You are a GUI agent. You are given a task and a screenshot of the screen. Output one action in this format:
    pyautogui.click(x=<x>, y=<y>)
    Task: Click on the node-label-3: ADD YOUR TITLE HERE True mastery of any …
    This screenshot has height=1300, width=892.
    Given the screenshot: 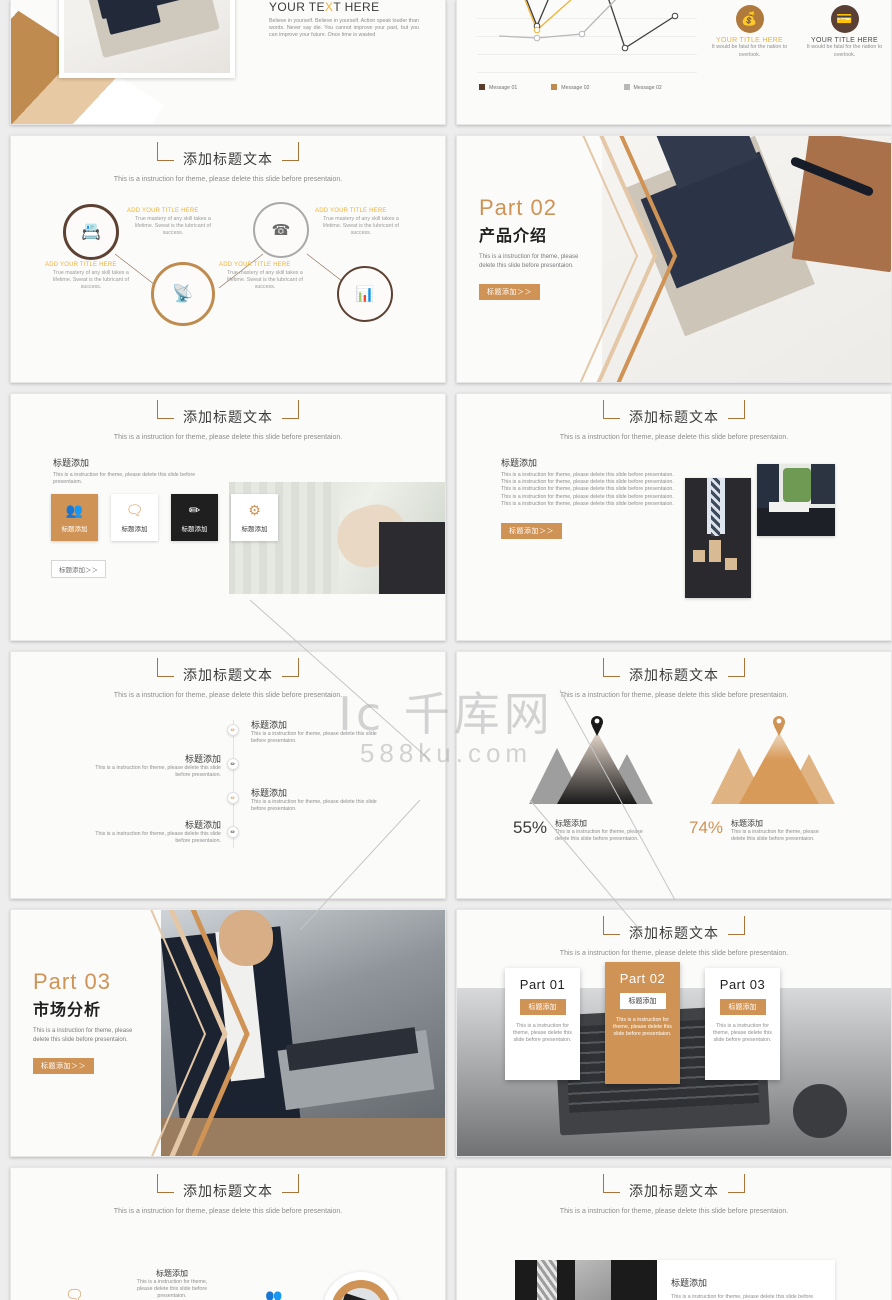 What is the action you would take?
    pyautogui.click(x=265, y=277)
    